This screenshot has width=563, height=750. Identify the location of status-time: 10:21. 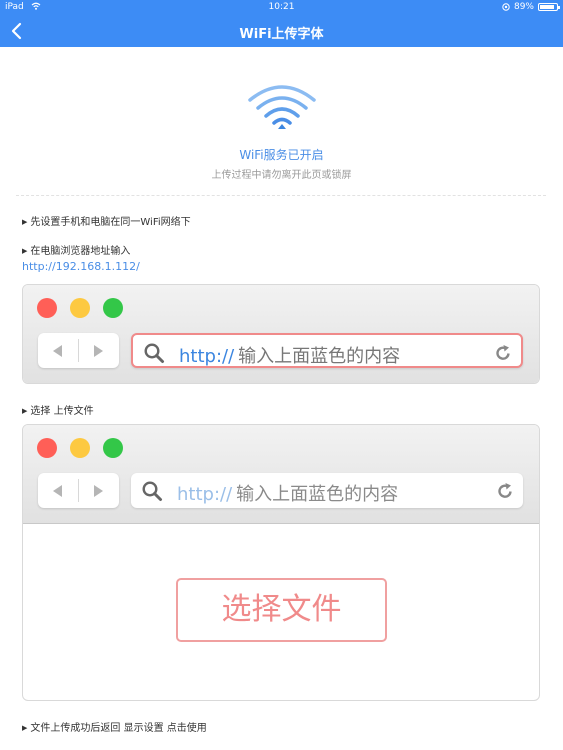
(281, 7).